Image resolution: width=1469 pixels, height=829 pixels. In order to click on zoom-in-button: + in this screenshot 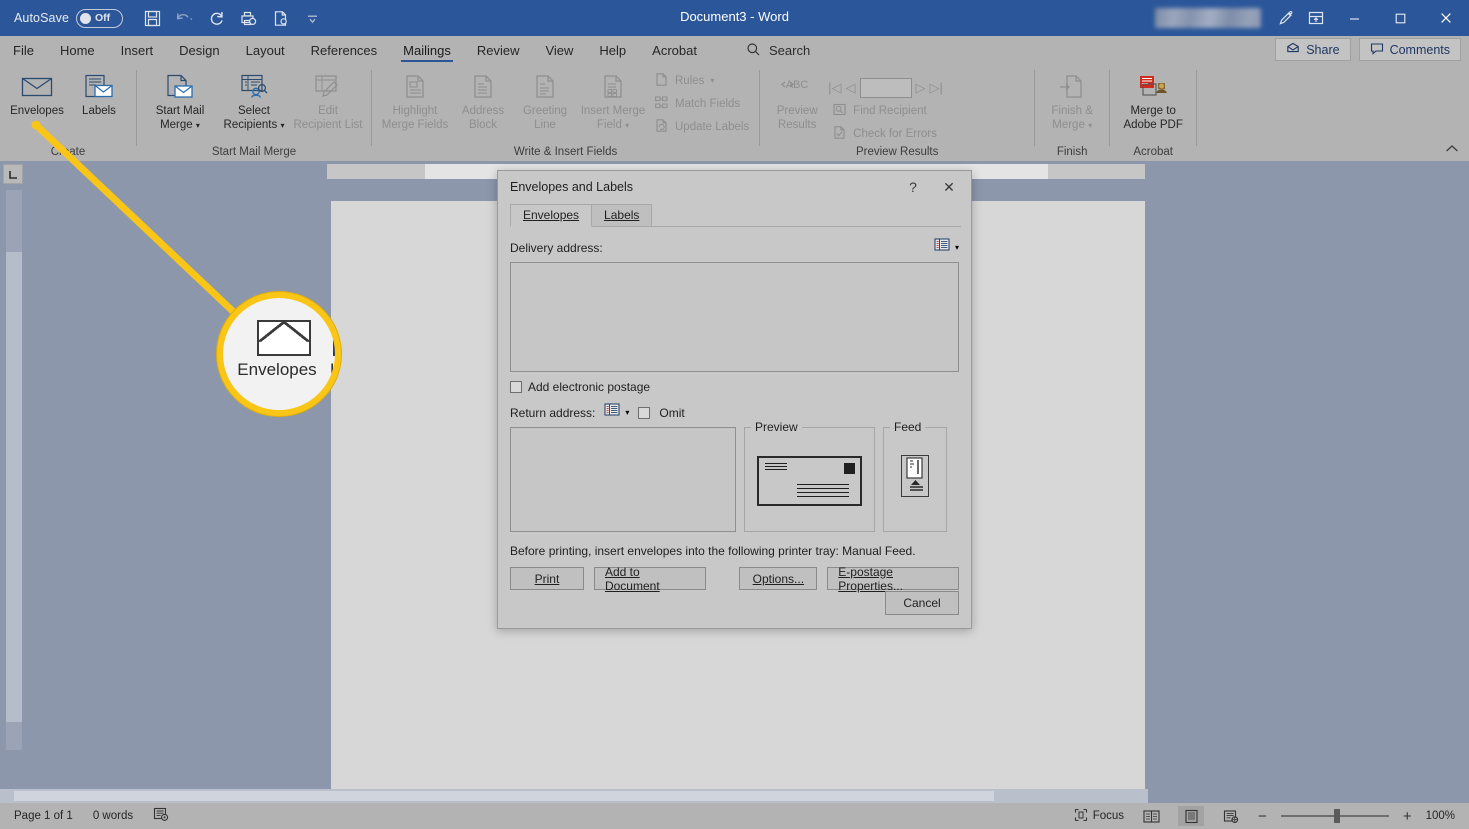, I will do `click(1407, 816)`.